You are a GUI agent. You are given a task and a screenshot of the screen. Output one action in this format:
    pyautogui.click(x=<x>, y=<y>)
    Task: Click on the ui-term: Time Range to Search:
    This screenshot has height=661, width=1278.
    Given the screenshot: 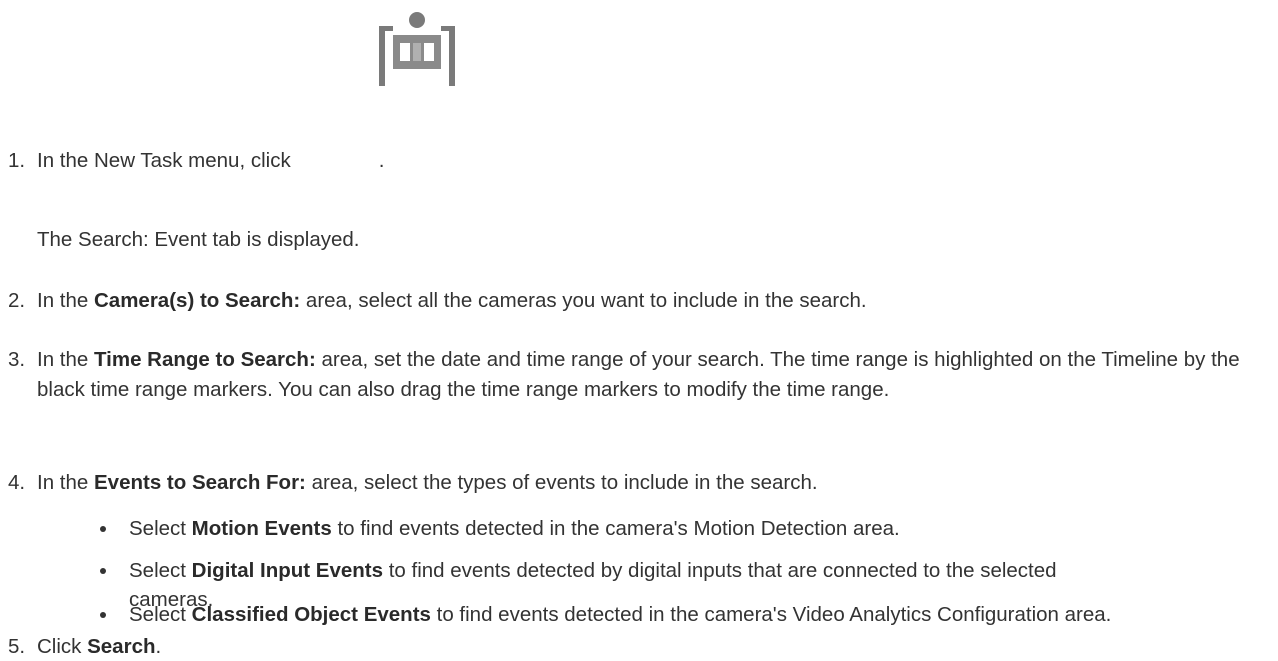 What is the action you would take?
    pyautogui.click(x=205, y=359)
    